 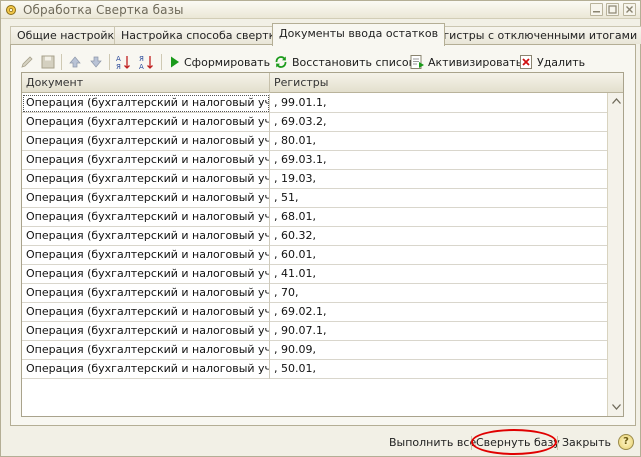 I want to click on vertical-scrollbar, so click(x=615, y=254).